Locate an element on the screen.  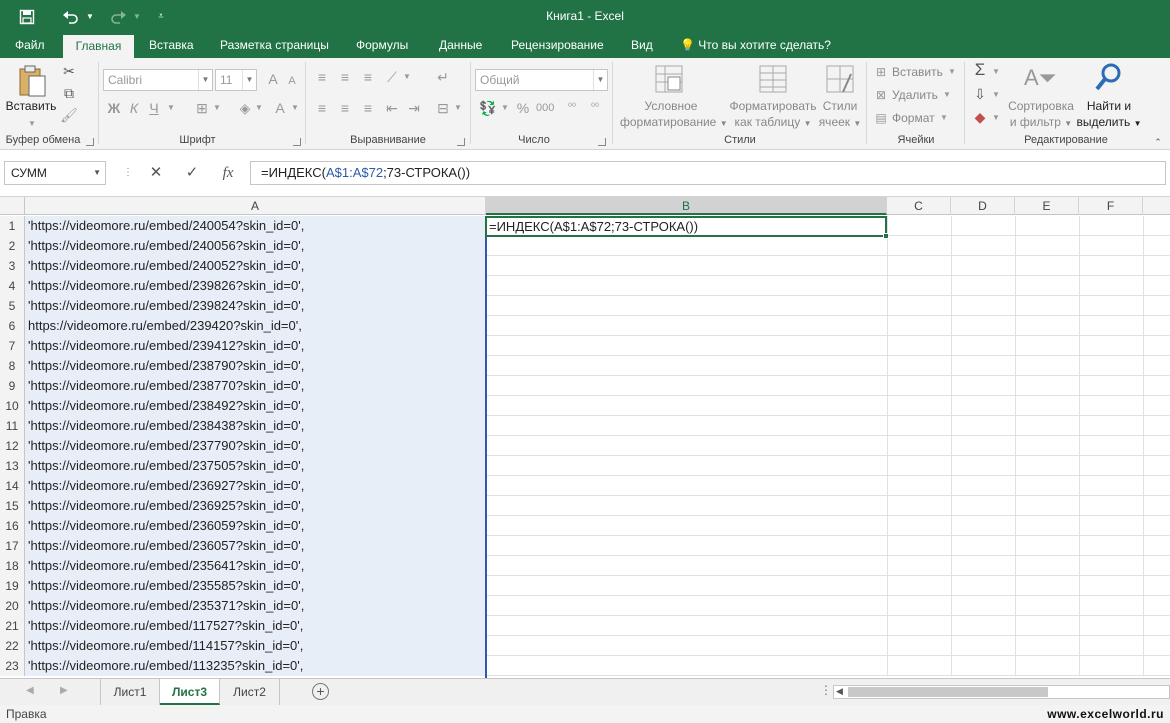
column-header-f: F is located at coordinates (1111, 206).